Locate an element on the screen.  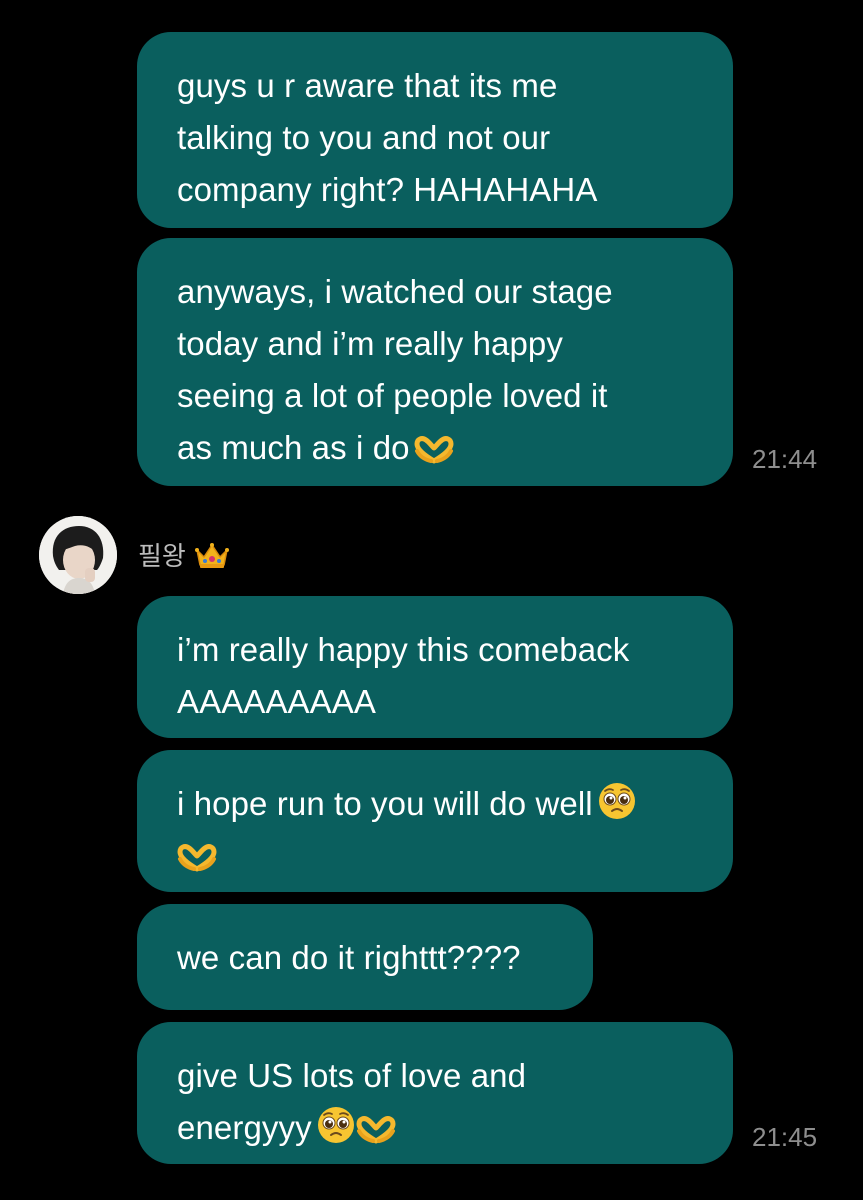
message-line: i hope run to you will do well is located at coordinates (435, 804).